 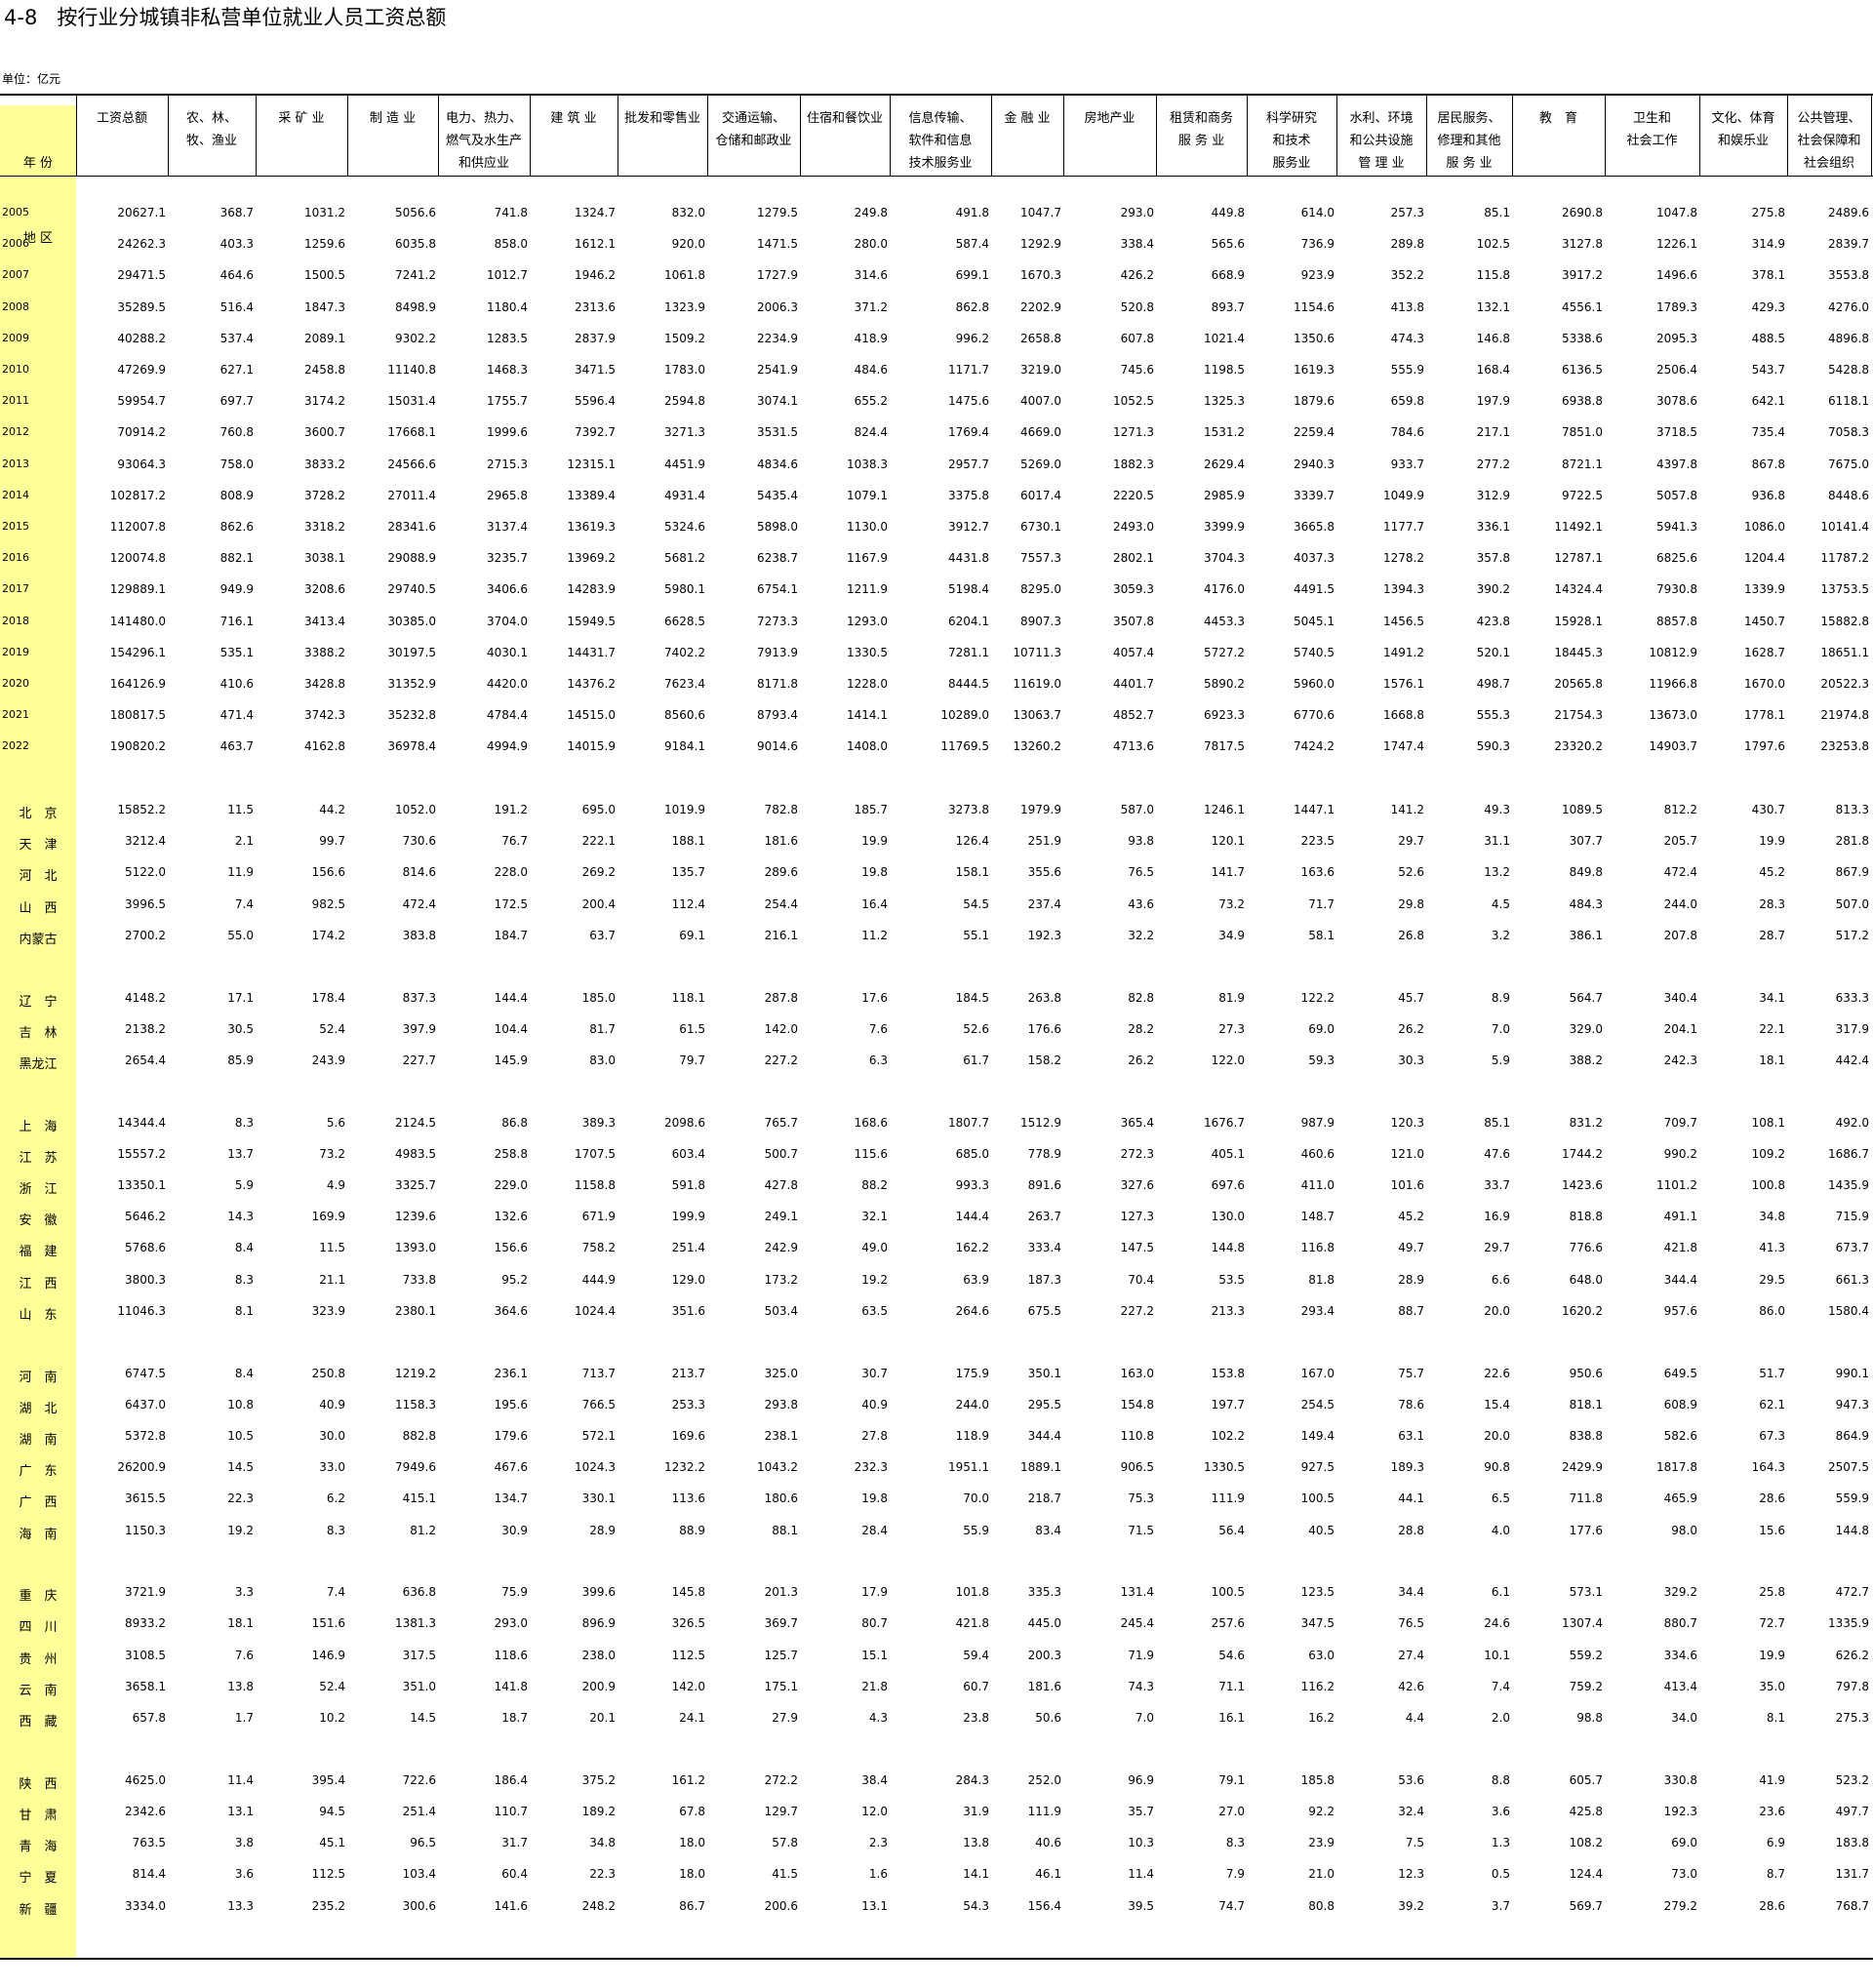 What do you see at coordinates (38, 1503) in the screenshot?
I see `row-label: 广 西` at bounding box center [38, 1503].